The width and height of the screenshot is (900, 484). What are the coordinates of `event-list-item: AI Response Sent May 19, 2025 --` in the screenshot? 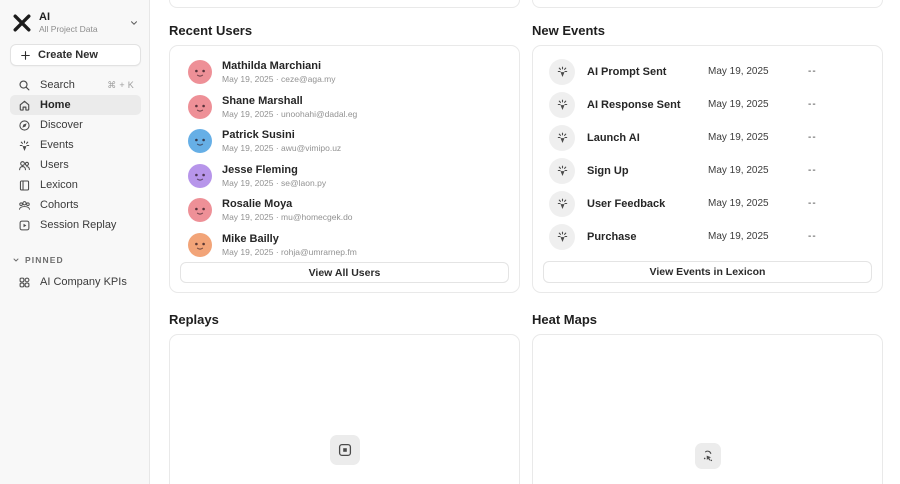 It's located at (707, 104).